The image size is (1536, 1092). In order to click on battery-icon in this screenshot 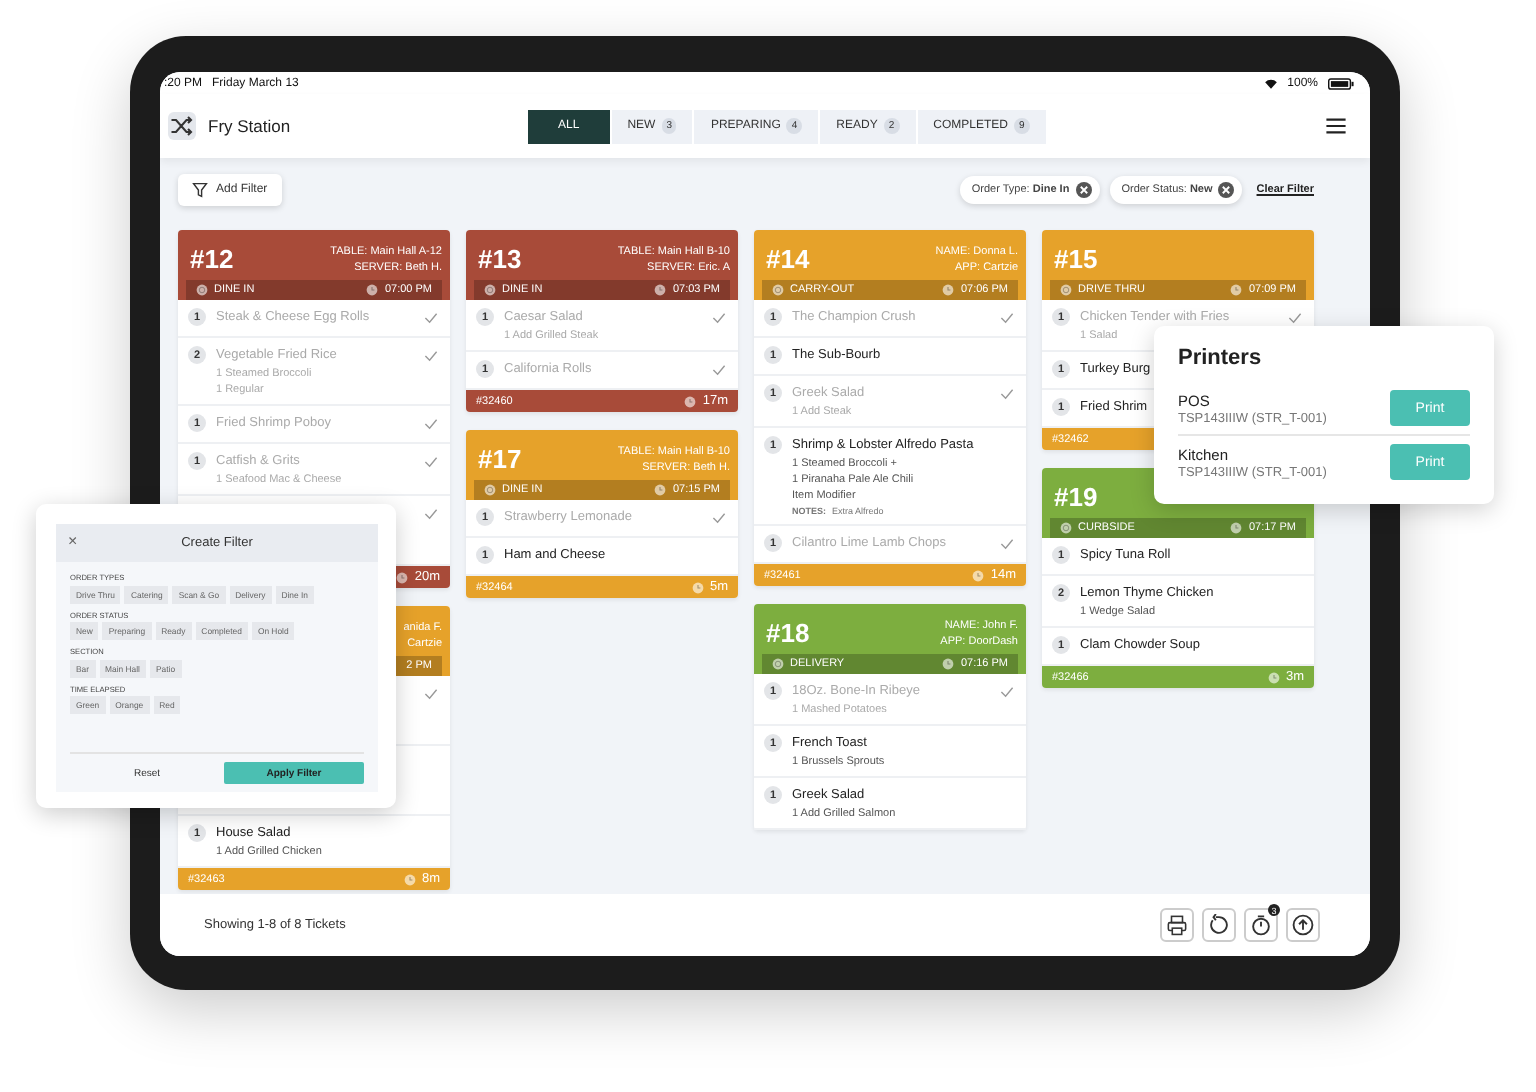, I will do `click(1341, 83)`.